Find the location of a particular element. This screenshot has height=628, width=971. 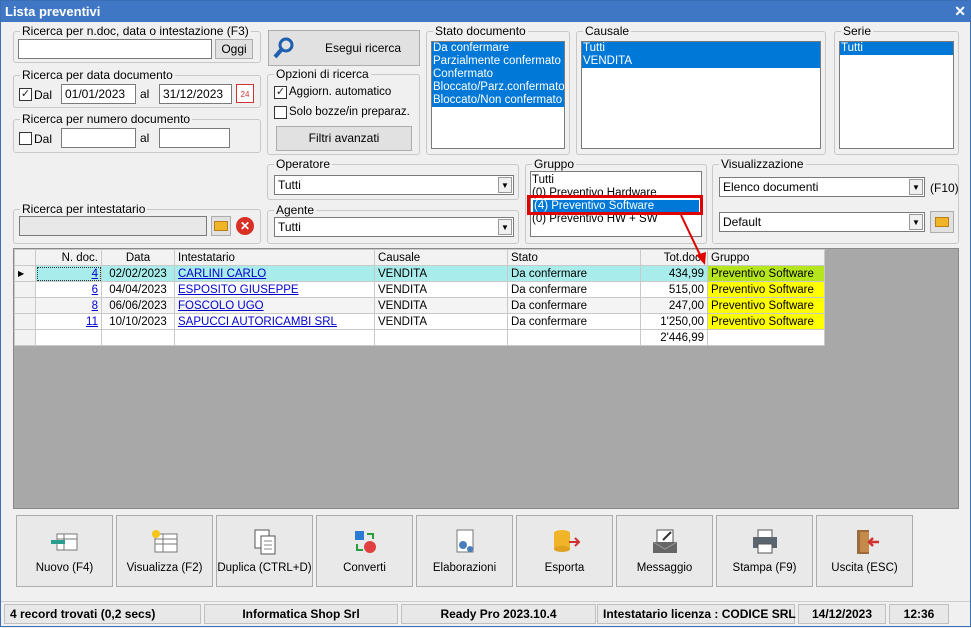

calendar-icon: 24 is located at coordinates (245, 93).